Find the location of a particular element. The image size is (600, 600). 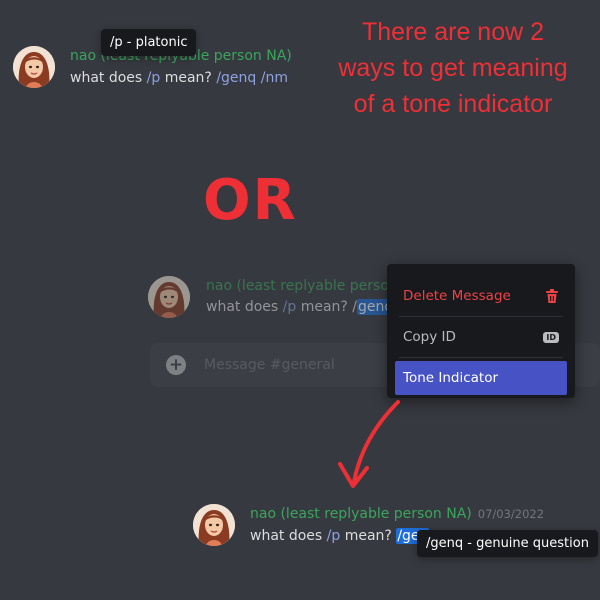

username: nao (least replyable person NA) is located at coordinates (361, 514).